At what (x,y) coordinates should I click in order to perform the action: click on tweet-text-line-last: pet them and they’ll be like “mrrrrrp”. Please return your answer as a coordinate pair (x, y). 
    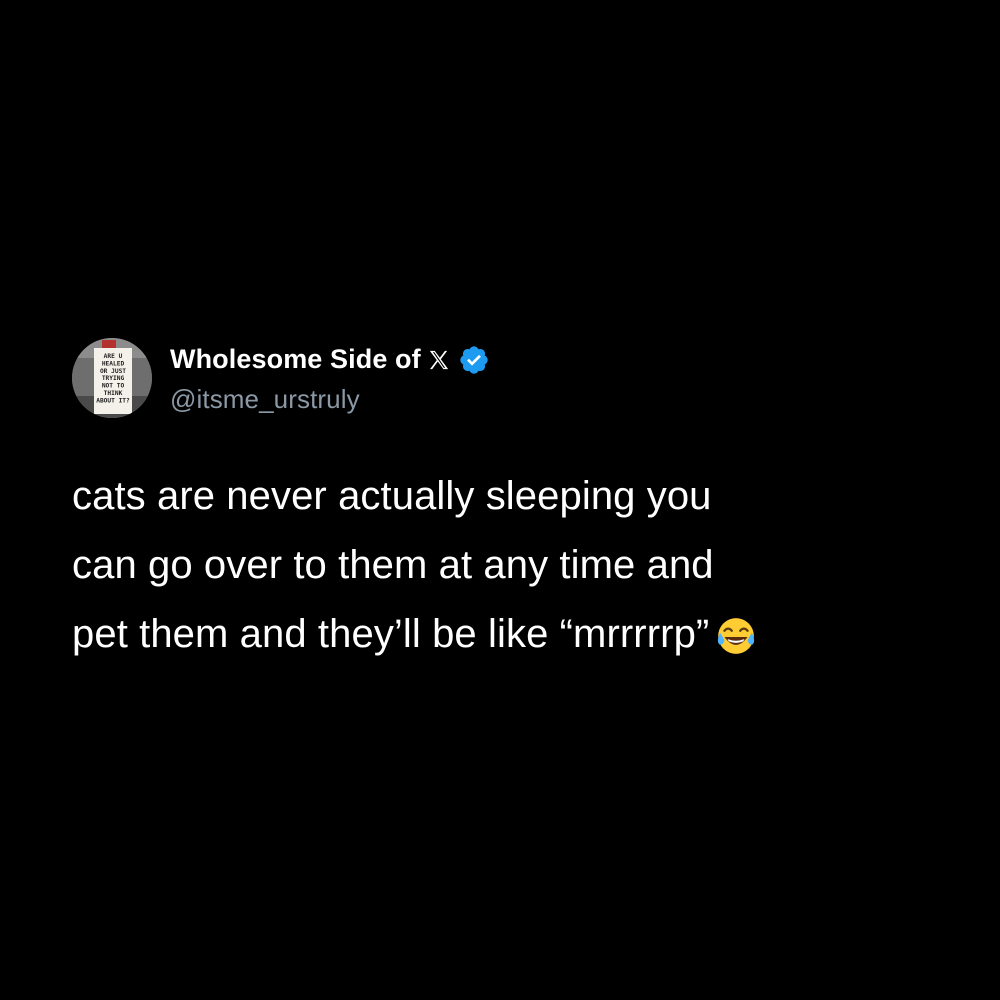
    Looking at the image, I should click on (512, 634).